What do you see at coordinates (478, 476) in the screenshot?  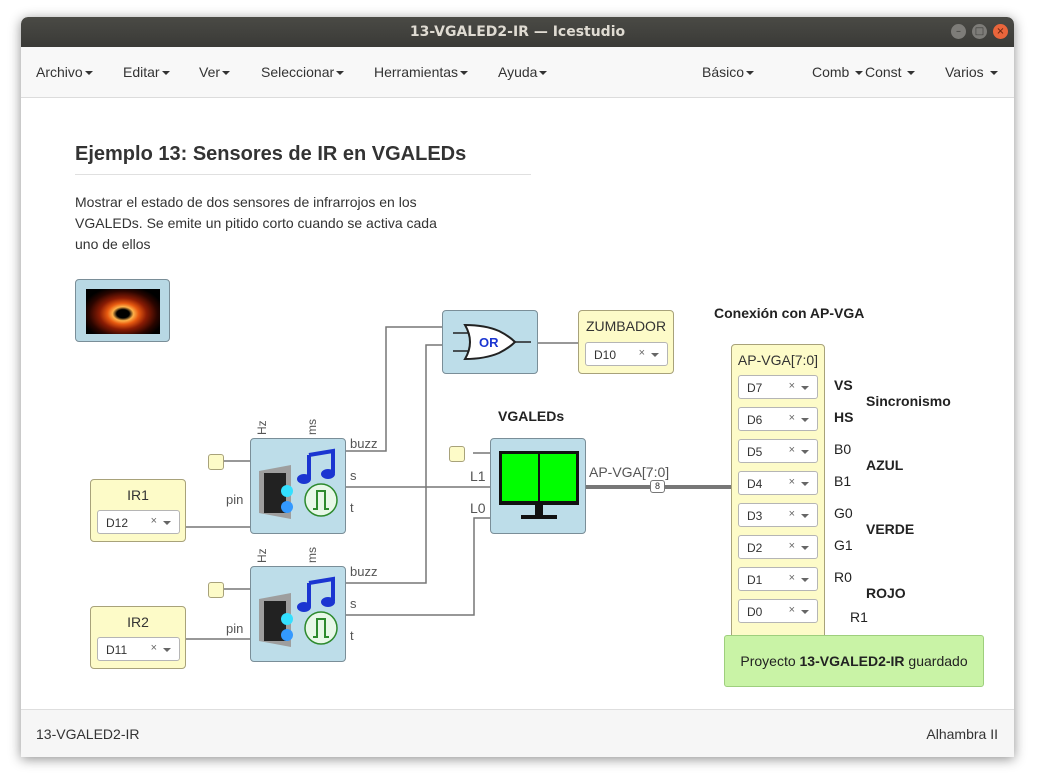 I see `l1-label: L1` at bounding box center [478, 476].